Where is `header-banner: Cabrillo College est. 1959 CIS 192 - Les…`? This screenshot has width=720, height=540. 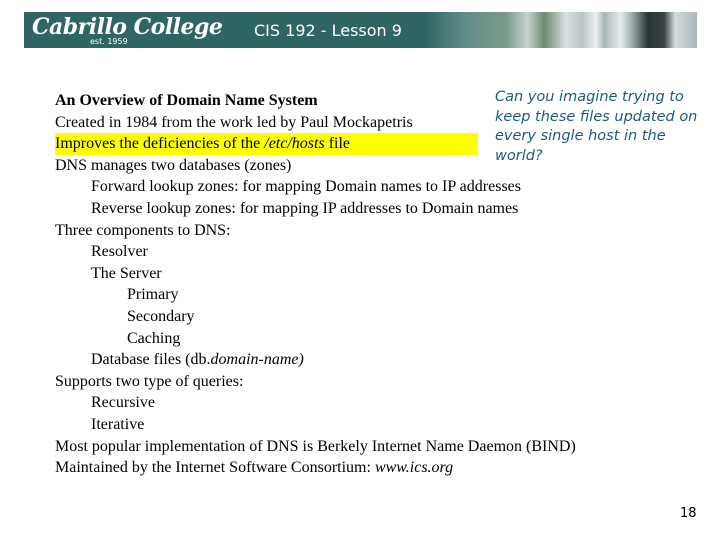 header-banner: Cabrillo College est. 1959 CIS 192 - Les… is located at coordinates (360, 30).